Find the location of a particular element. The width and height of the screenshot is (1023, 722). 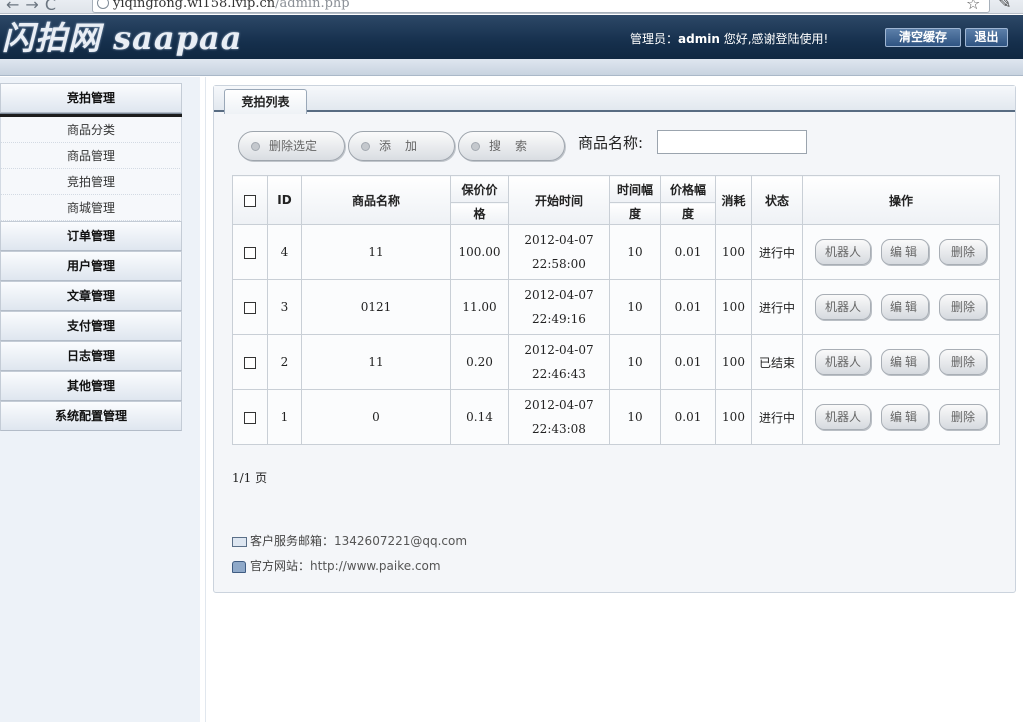

col-header-cost: 消耗 is located at coordinates (733, 200).